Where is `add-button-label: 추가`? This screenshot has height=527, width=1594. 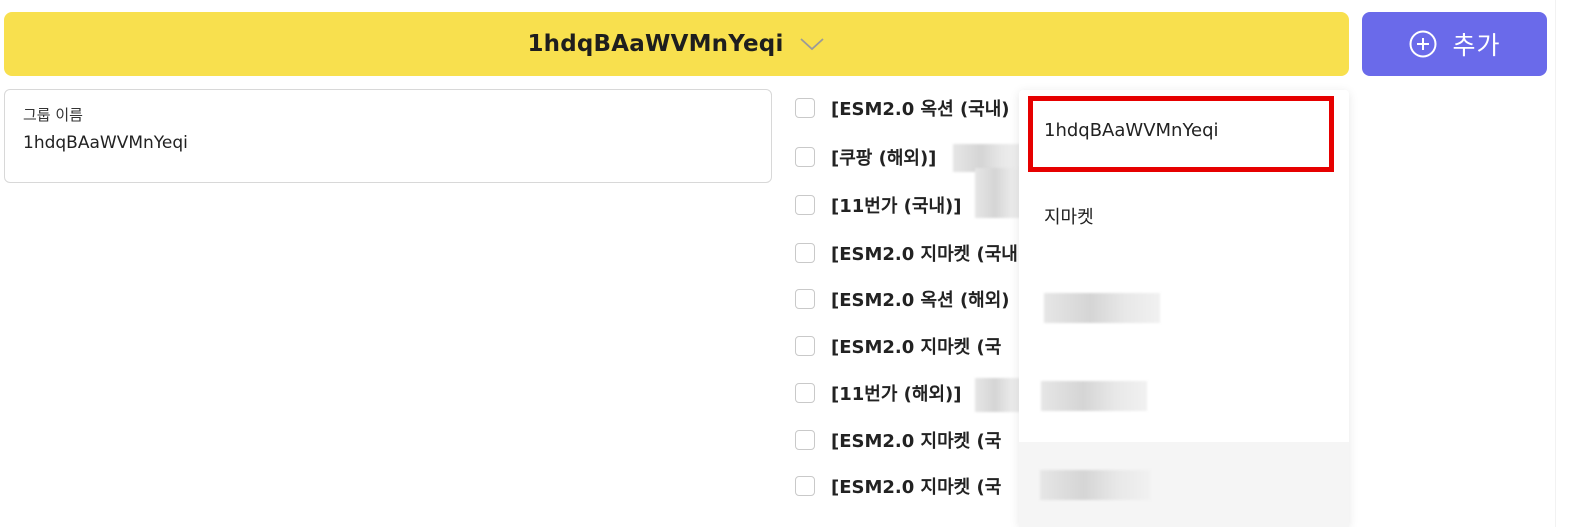 add-button-label: 추가 is located at coordinates (1476, 45).